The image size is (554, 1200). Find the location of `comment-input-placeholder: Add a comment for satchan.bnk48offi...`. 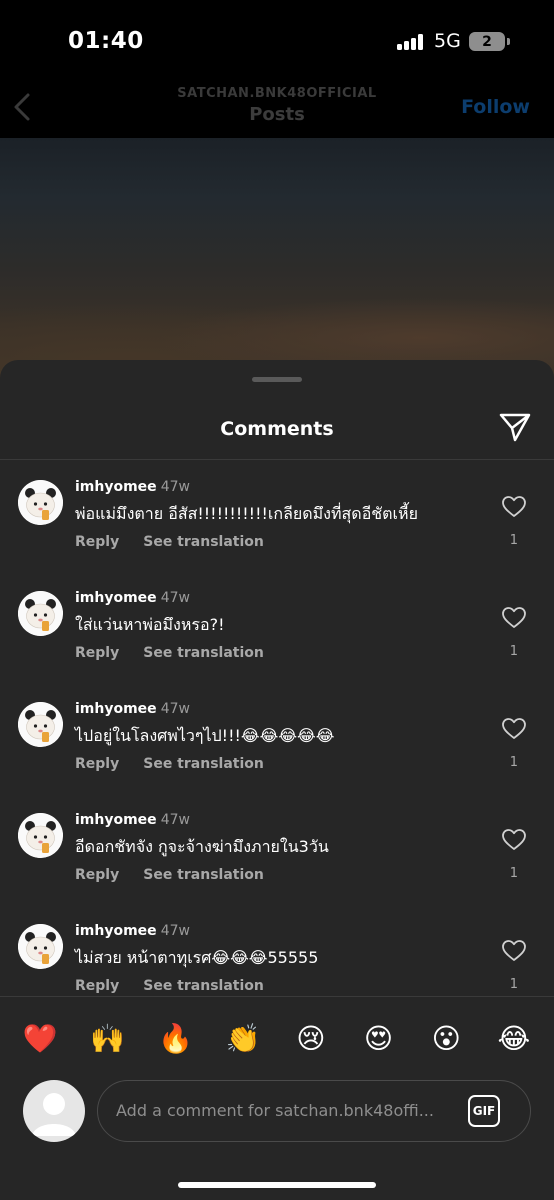

comment-input-placeholder: Add a comment for satchan.bnk48offi... is located at coordinates (275, 1110).